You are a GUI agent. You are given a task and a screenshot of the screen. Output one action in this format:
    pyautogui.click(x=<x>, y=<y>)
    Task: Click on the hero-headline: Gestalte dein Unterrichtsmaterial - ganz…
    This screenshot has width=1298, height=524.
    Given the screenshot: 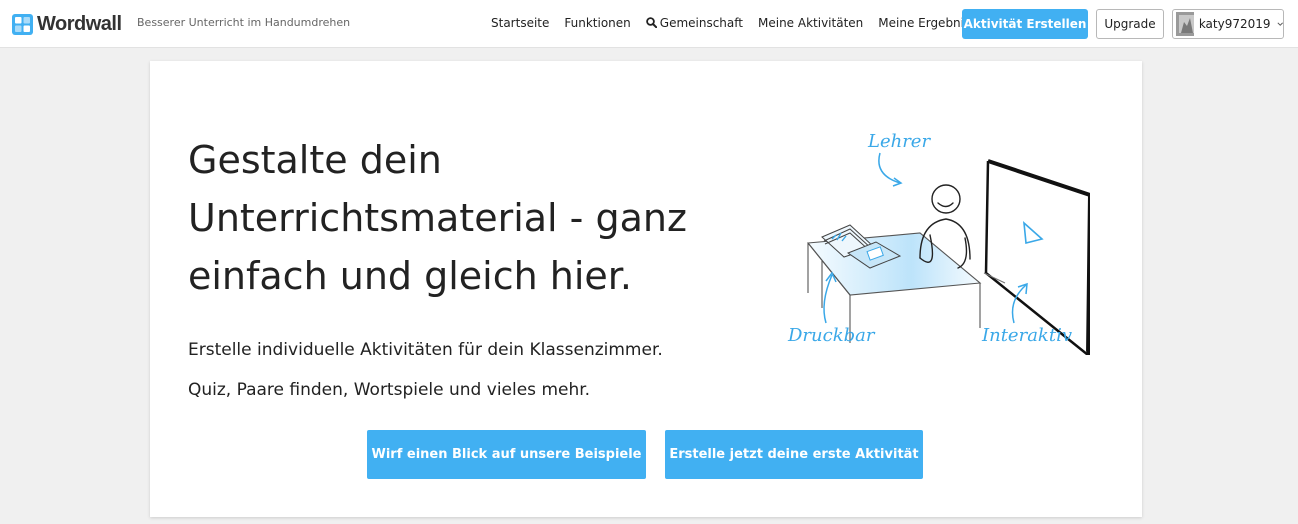 What is the action you would take?
    pyautogui.click(x=437, y=218)
    